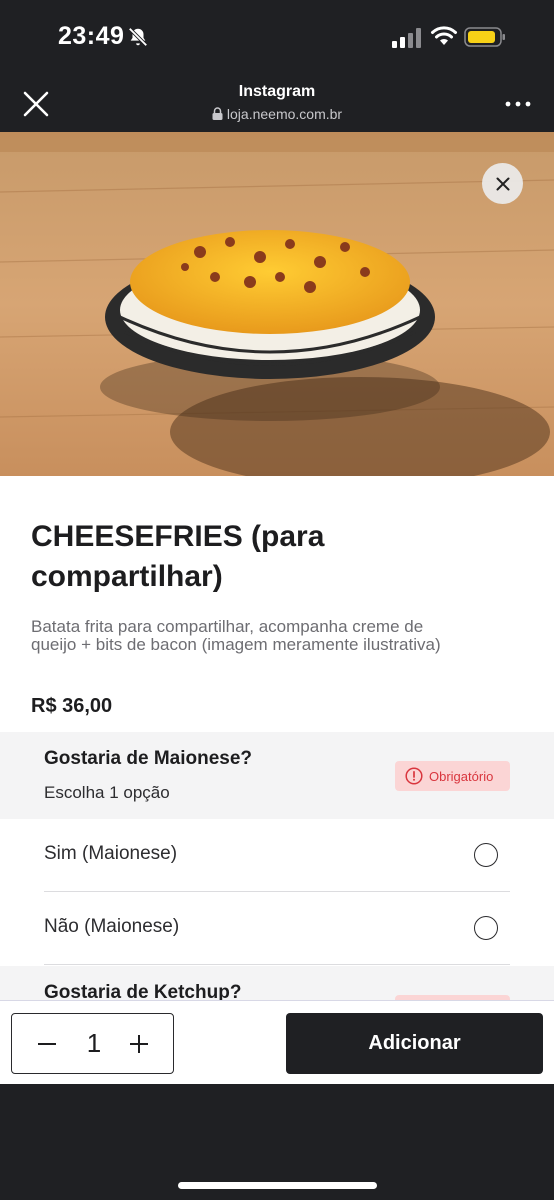  What do you see at coordinates (72, 706) in the screenshot?
I see `product-price: R$ 36,00` at bounding box center [72, 706].